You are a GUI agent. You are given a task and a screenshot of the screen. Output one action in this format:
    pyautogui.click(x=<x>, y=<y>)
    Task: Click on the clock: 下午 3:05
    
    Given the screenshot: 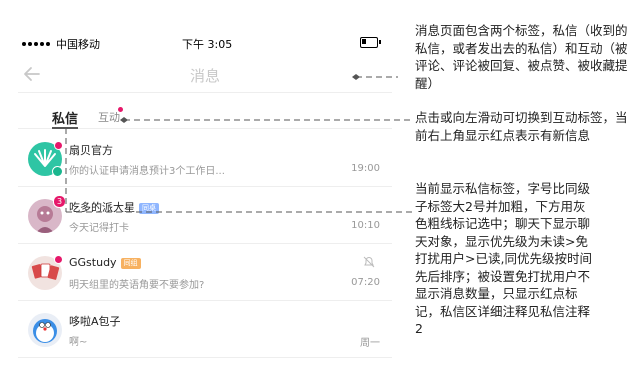 What is the action you would take?
    pyautogui.click(x=207, y=44)
    